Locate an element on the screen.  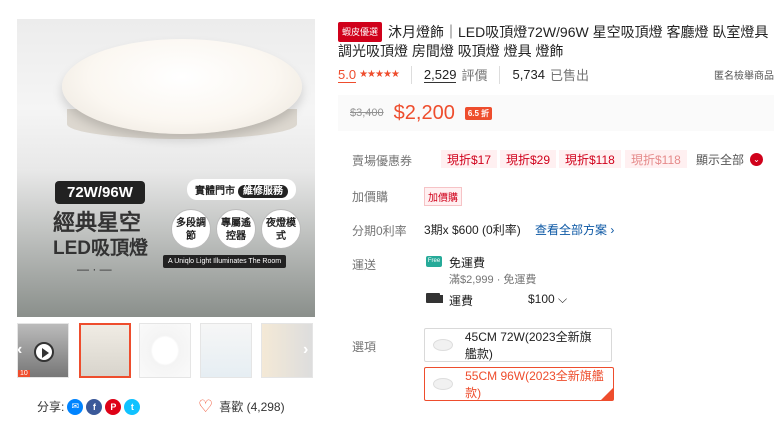
chevron-down-icon: ⌄ is located at coordinates (757, 159).